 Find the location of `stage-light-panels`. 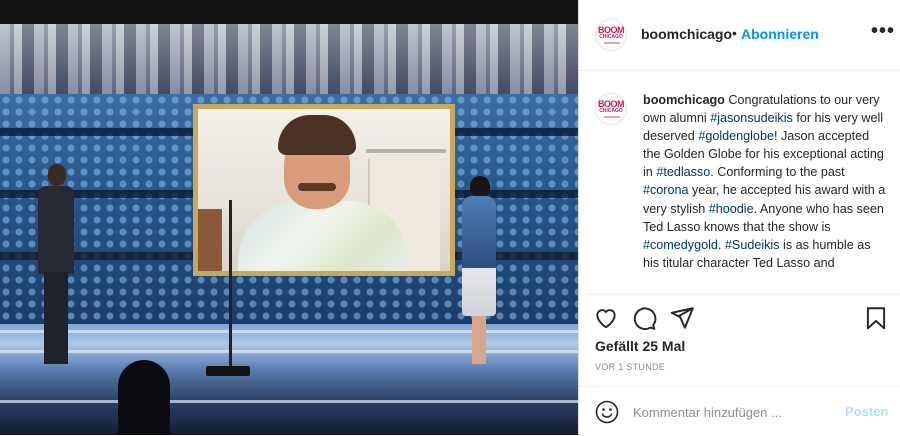

stage-light-panels is located at coordinates (289, 59).